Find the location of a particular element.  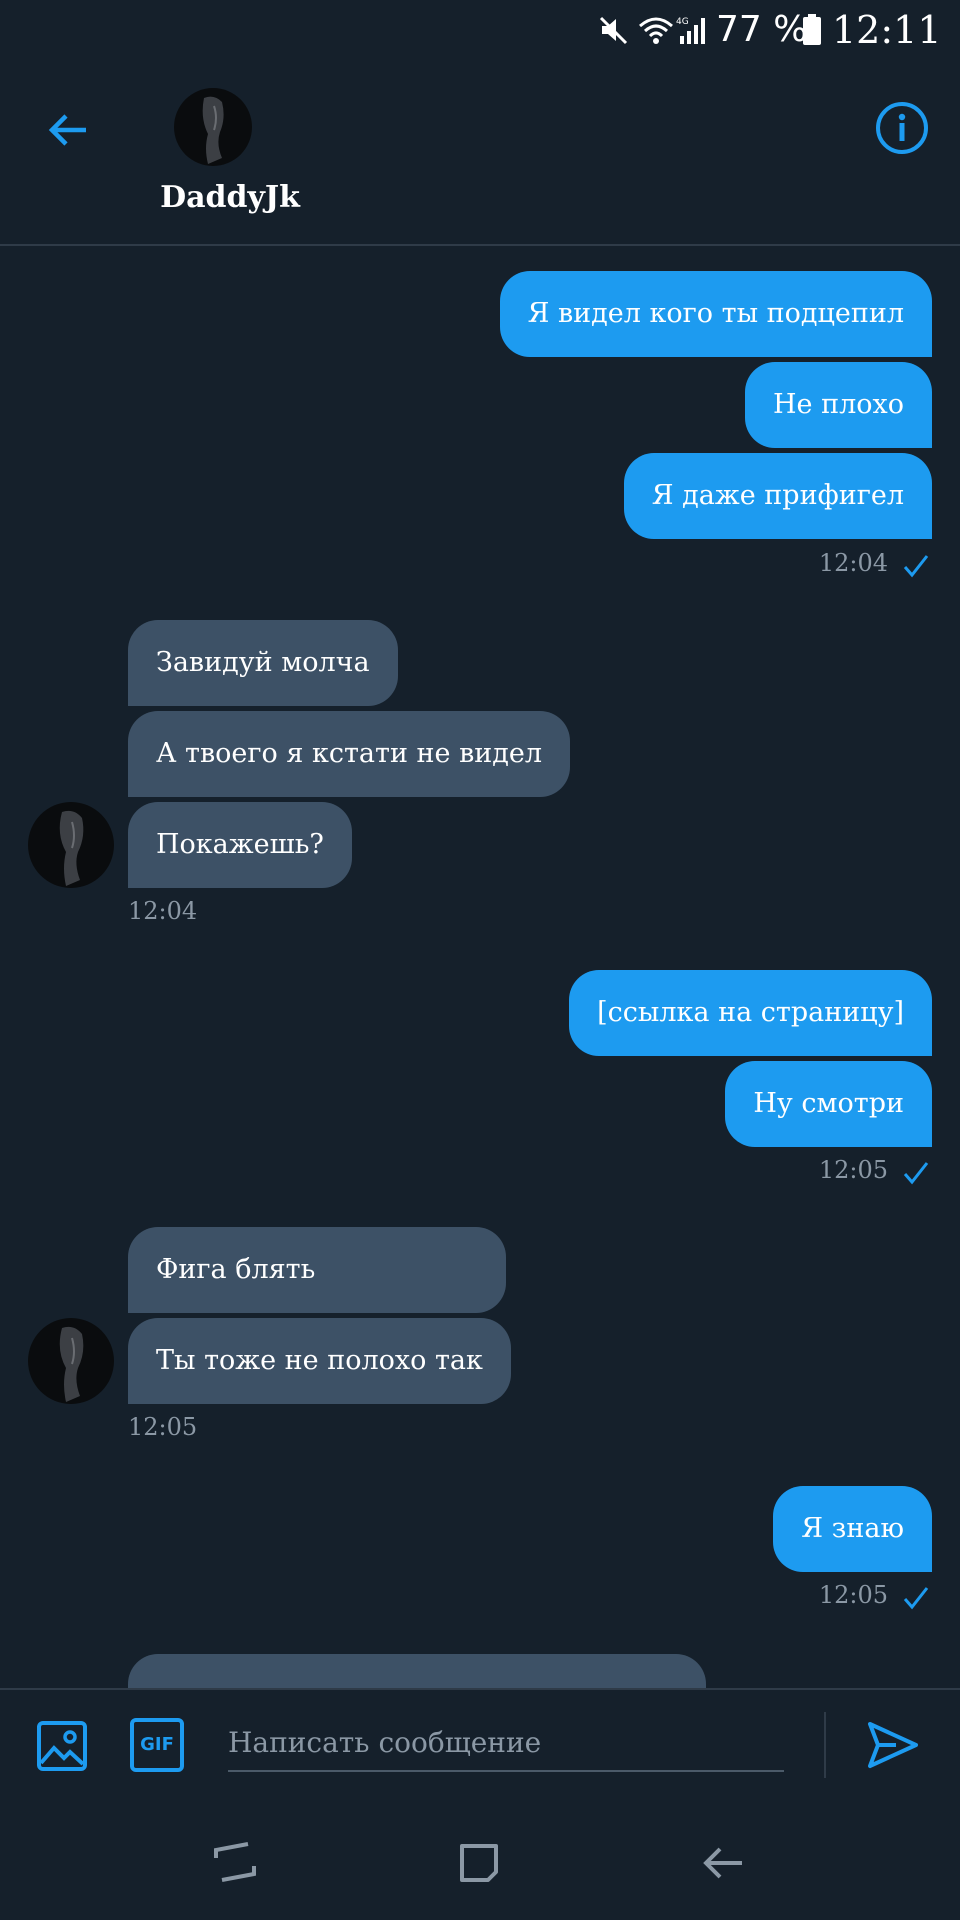

contact-name: DaddyJk is located at coordinates (230, 198).